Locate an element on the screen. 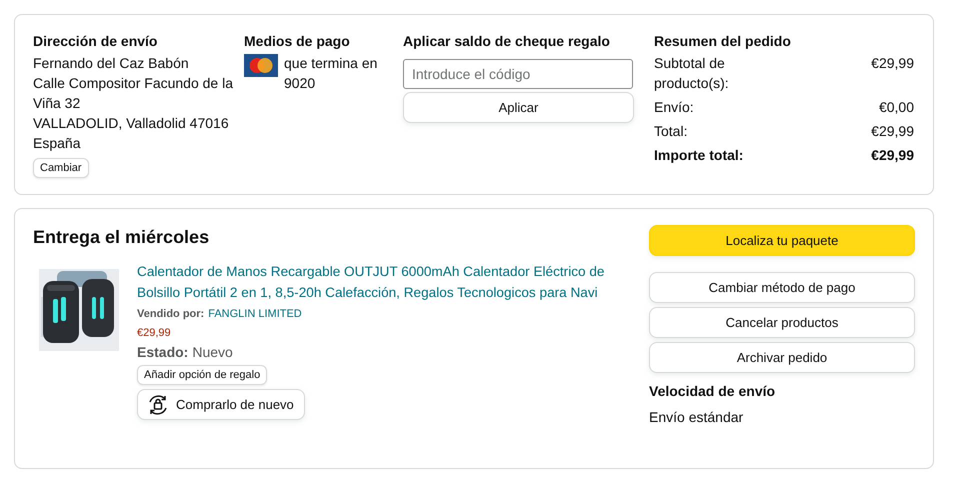  summary-label: Total: is located at coordinates (671, 131).